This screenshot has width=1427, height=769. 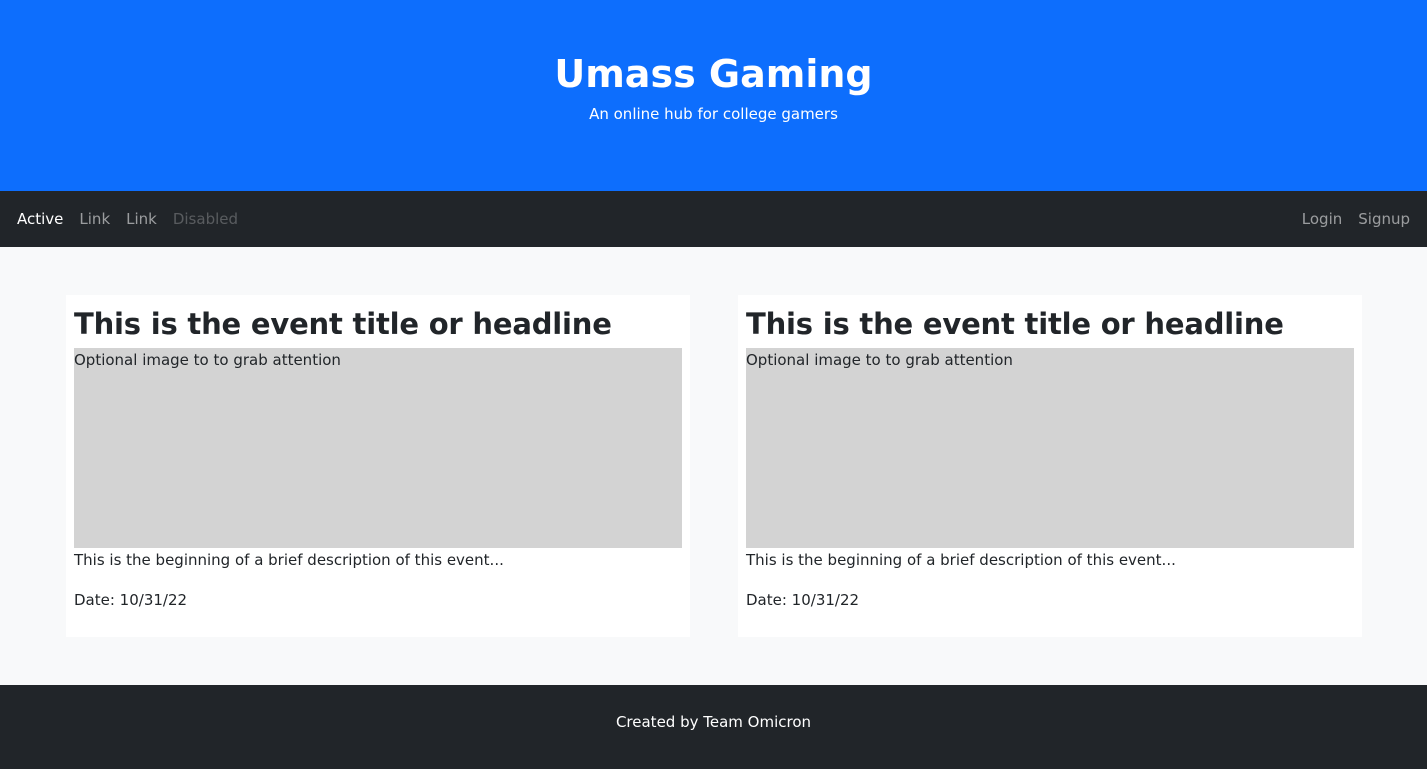 I want to click on site-footer: Created by Team Omicron, so click(x=713, y=727).